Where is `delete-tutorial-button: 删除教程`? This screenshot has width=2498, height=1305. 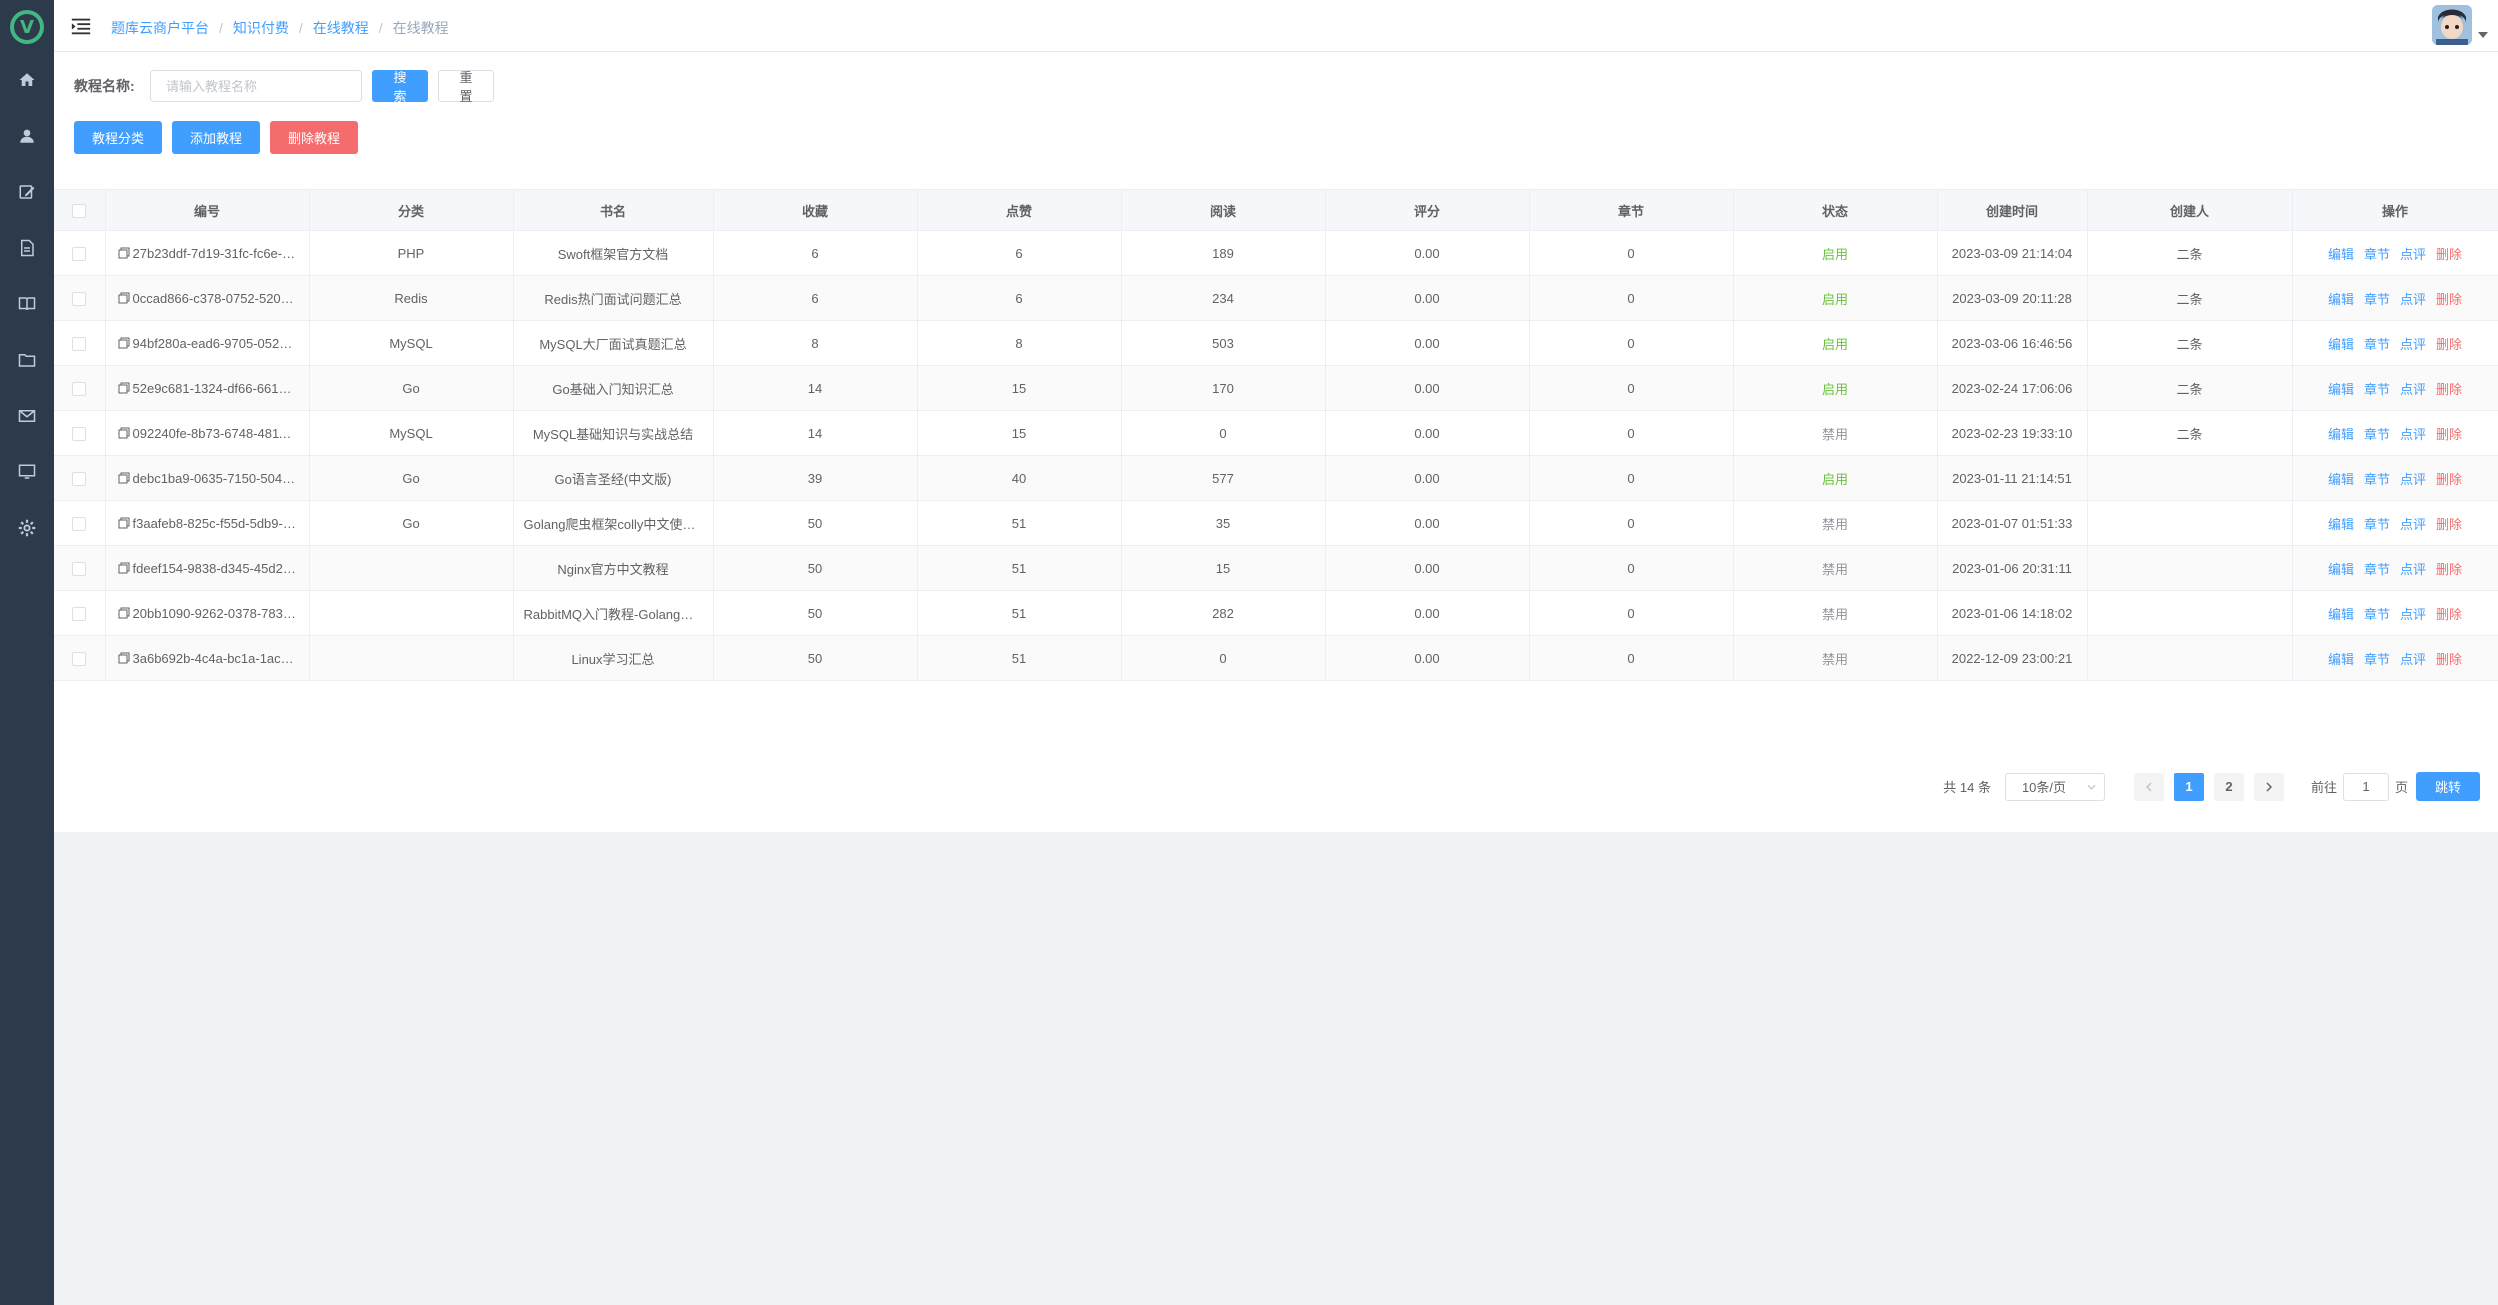 delete-tutorial-button: 删除教程 is located at coordinates (314, 137).